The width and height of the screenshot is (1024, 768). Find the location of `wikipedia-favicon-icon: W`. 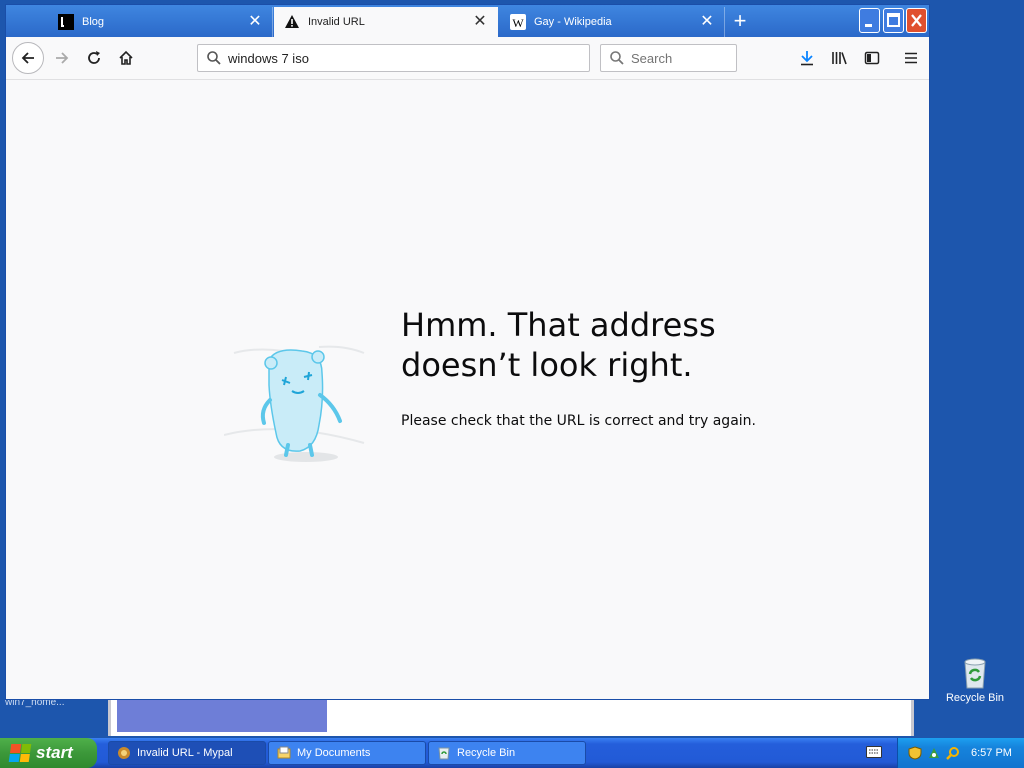

wikipedia-favicon-icon: W is located at coordinates (518, 22).